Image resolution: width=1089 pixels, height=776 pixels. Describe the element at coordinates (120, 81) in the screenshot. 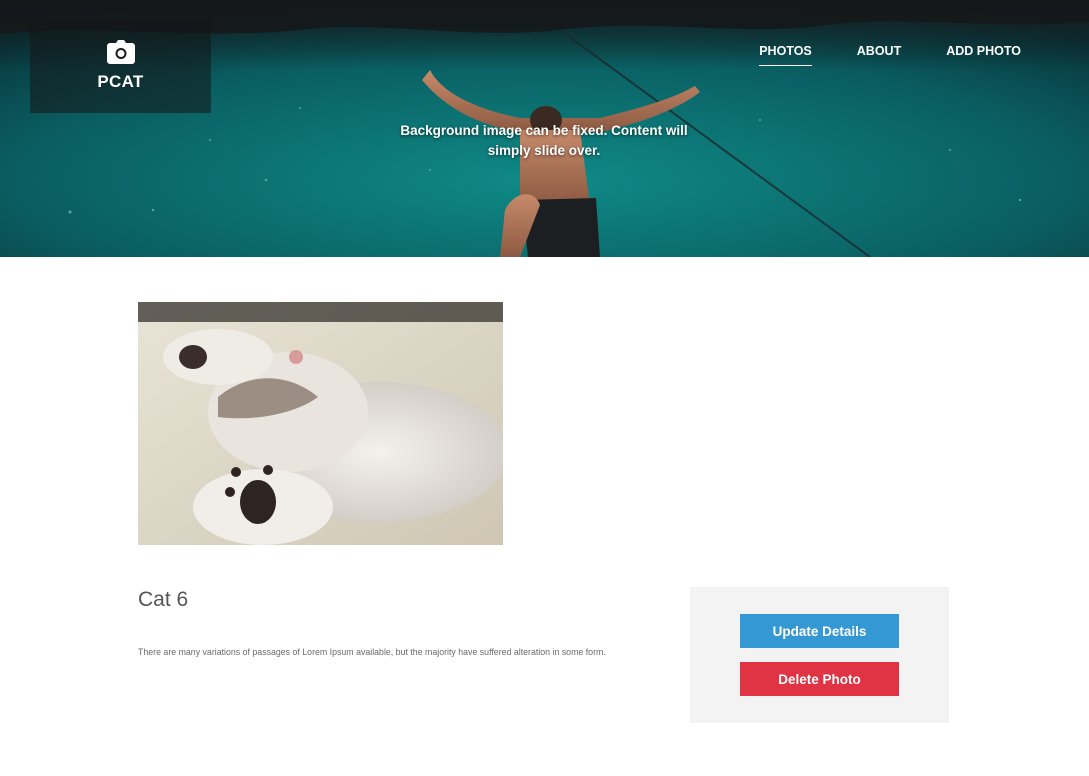

I see `brand-name: PCAT` at that location.